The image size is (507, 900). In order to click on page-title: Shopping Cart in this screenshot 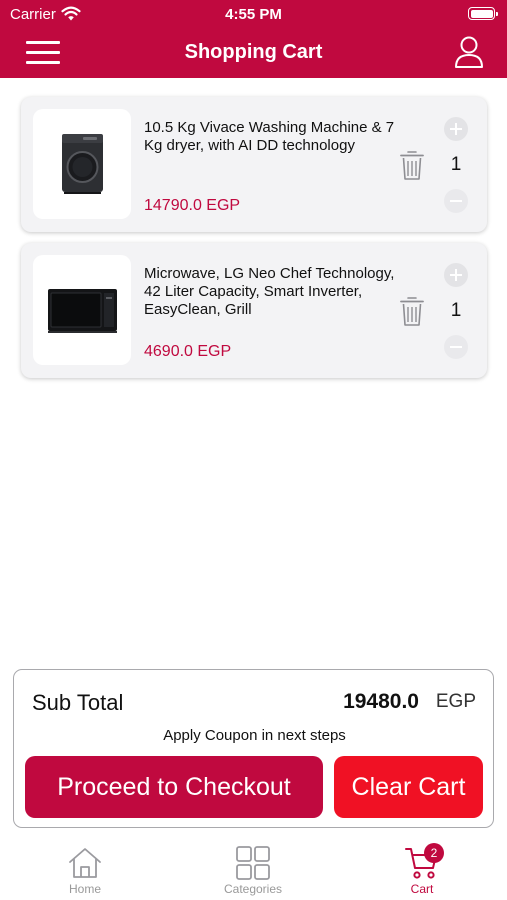, I will do `click(253, 52)`.